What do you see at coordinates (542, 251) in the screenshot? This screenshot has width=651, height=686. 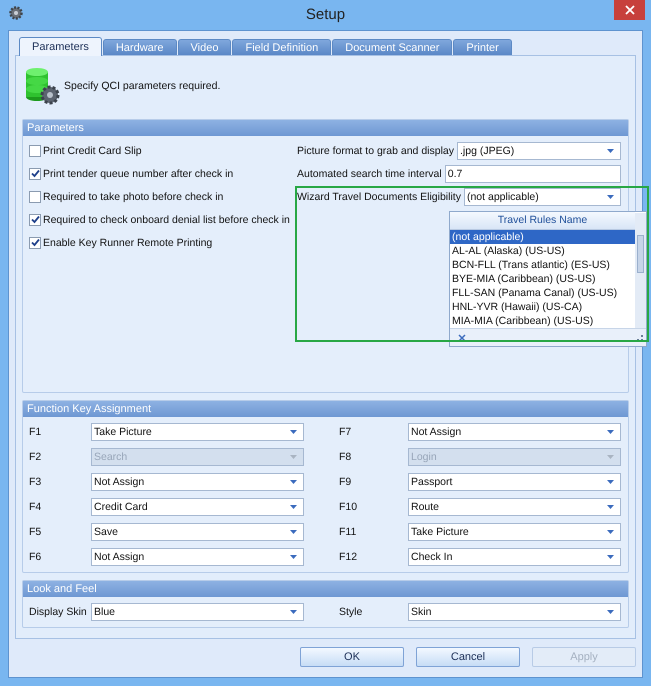 I see `list-item: AL-AL (Alaska) (US-US)` at bounding box center [542, 251].